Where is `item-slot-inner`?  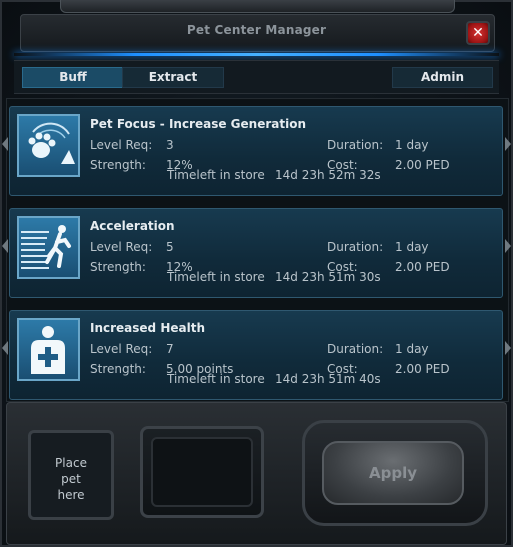
item-slot-inner is located at coordinates (202, 472).